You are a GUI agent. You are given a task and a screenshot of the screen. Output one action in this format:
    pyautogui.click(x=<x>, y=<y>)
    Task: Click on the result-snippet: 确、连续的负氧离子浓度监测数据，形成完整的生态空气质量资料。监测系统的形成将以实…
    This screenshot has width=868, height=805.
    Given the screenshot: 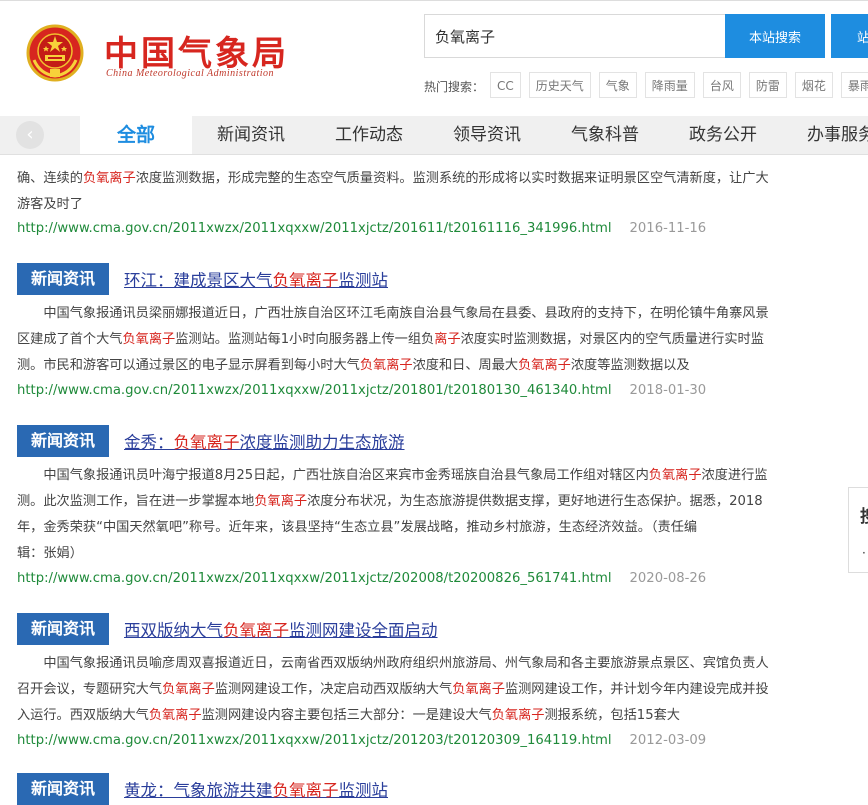 What is the action you would take?
    pyautogui.click(x=417, y=192)
    